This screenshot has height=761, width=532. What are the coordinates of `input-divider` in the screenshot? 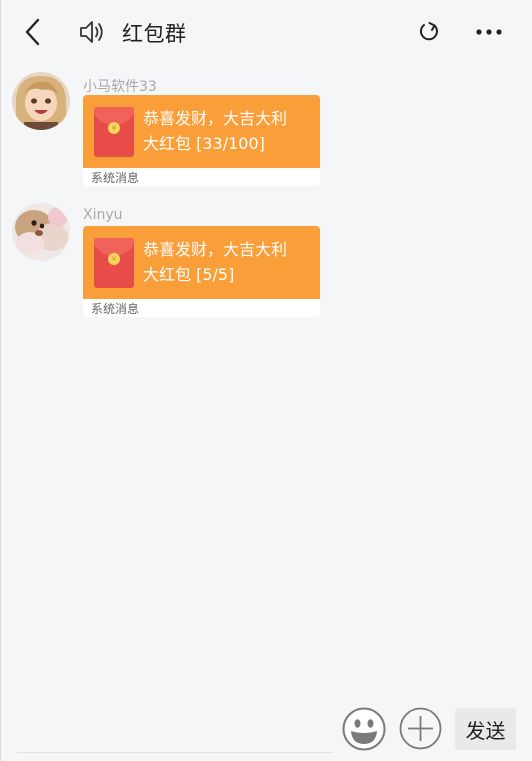 It's located at (175, 752).